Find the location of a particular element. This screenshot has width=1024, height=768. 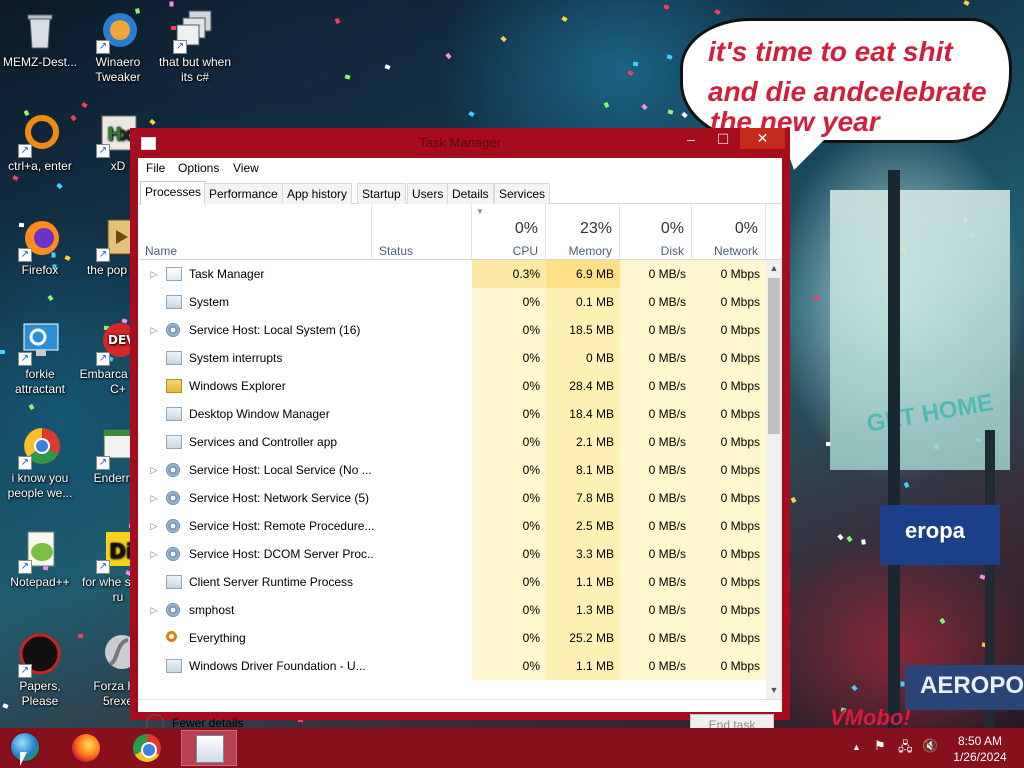

minimize-button: – is located at coordinates (691, 139).